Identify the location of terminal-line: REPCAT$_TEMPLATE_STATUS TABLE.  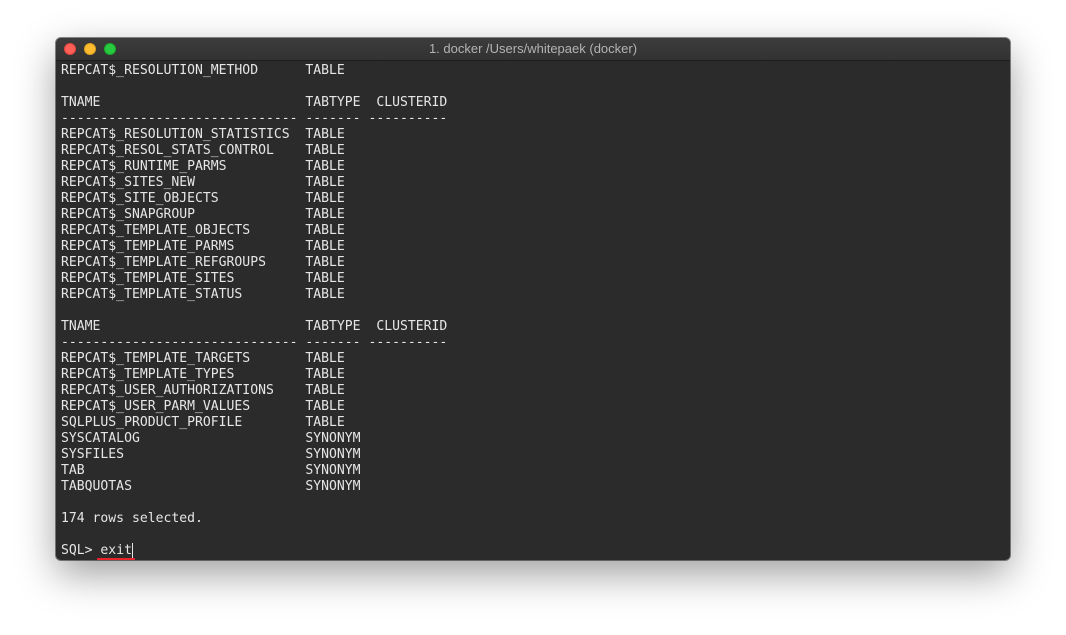
(203, 294).